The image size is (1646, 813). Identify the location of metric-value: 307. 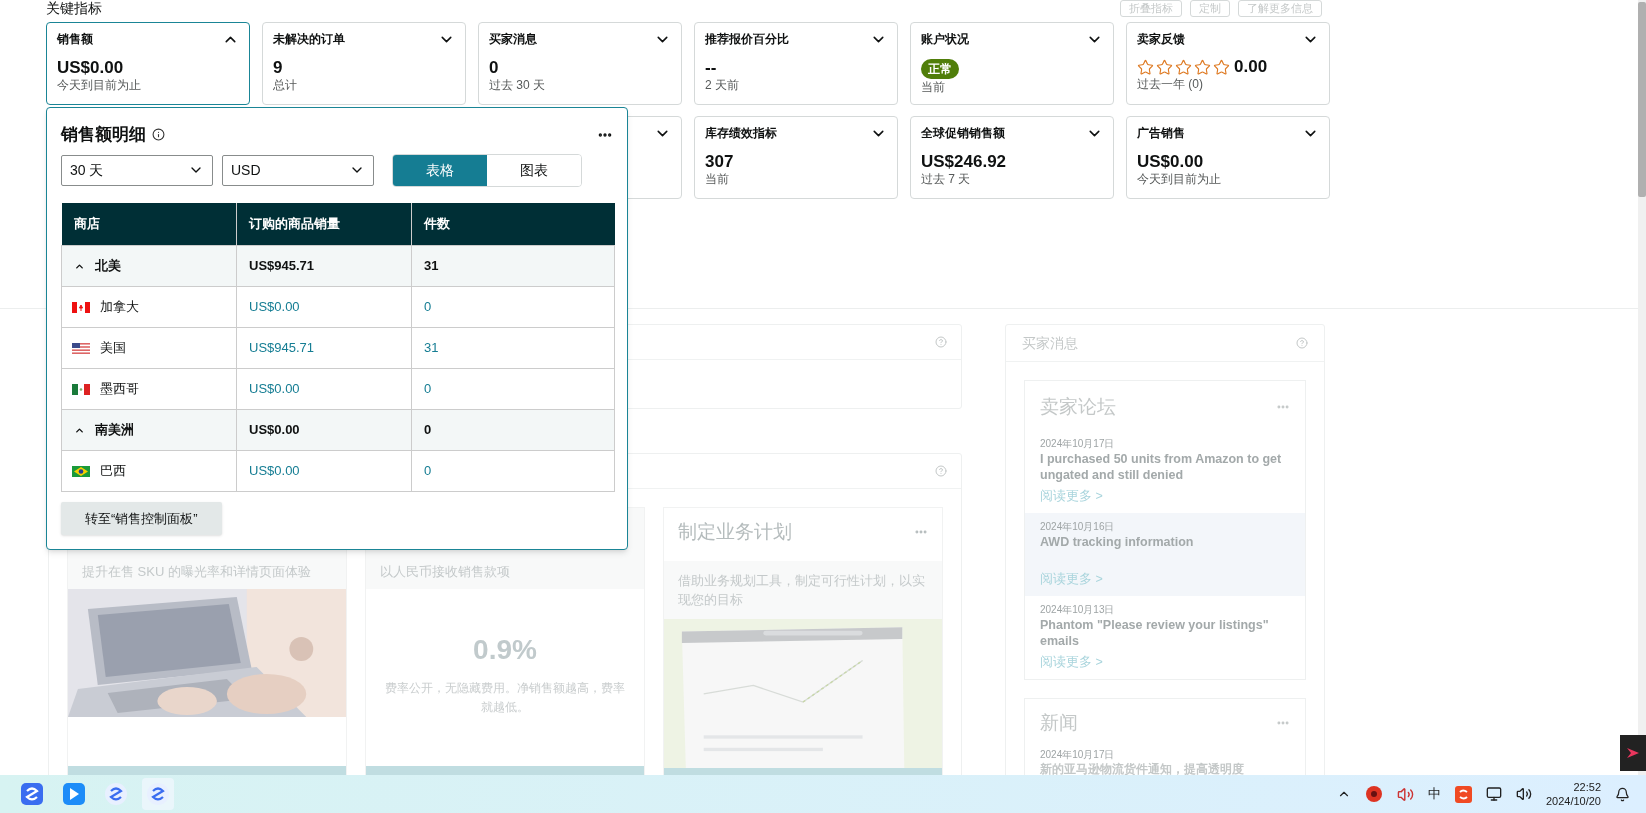
(720, 162).